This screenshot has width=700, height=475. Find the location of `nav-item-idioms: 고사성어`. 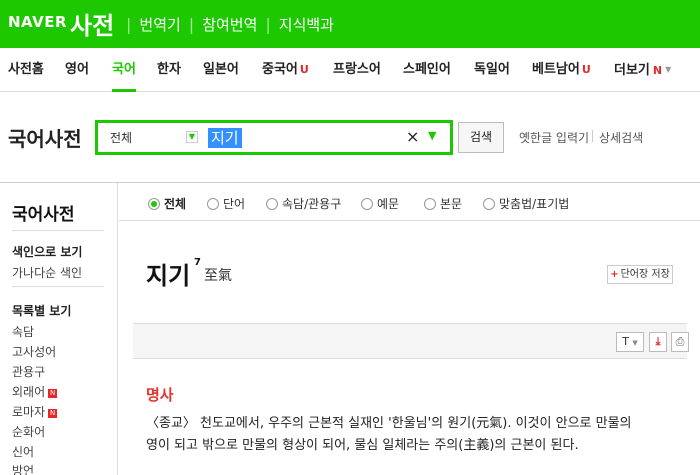

nav-item-idioms: 고사성어 is located at coordinates (34, 351).